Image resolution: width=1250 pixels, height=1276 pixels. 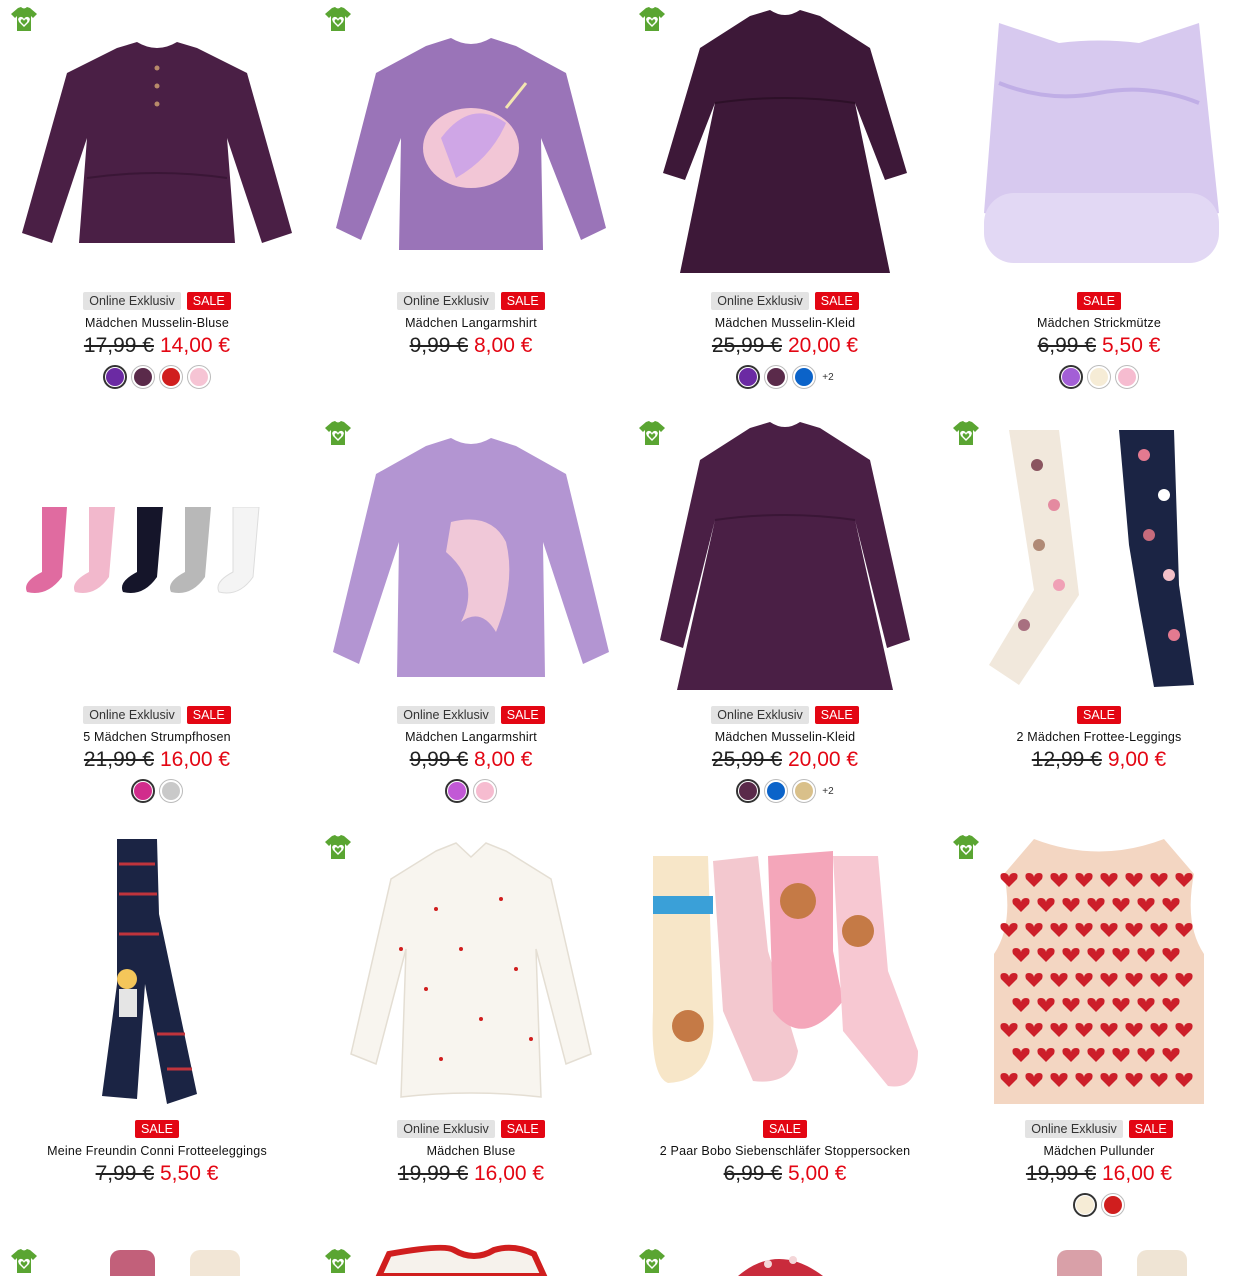 What do you see at coordinates (1137, 759) in the screenshot?
I see `sale-price: 9,00 €` at bounding box center [1137, 759].